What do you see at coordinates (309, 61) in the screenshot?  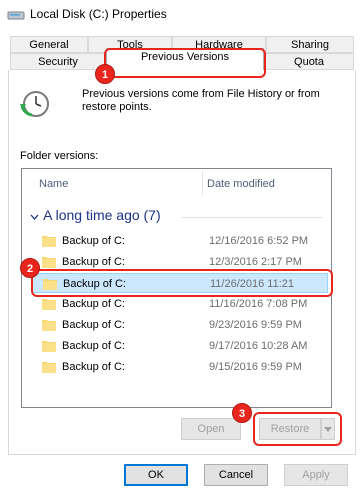 I see `tab-quota: Quota` at bounding box center [309, 61].